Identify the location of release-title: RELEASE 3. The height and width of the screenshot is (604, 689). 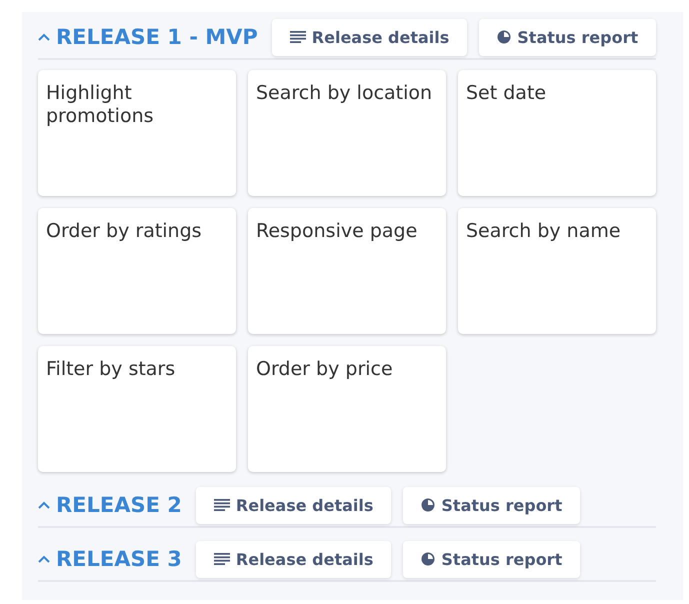
(119, 559).